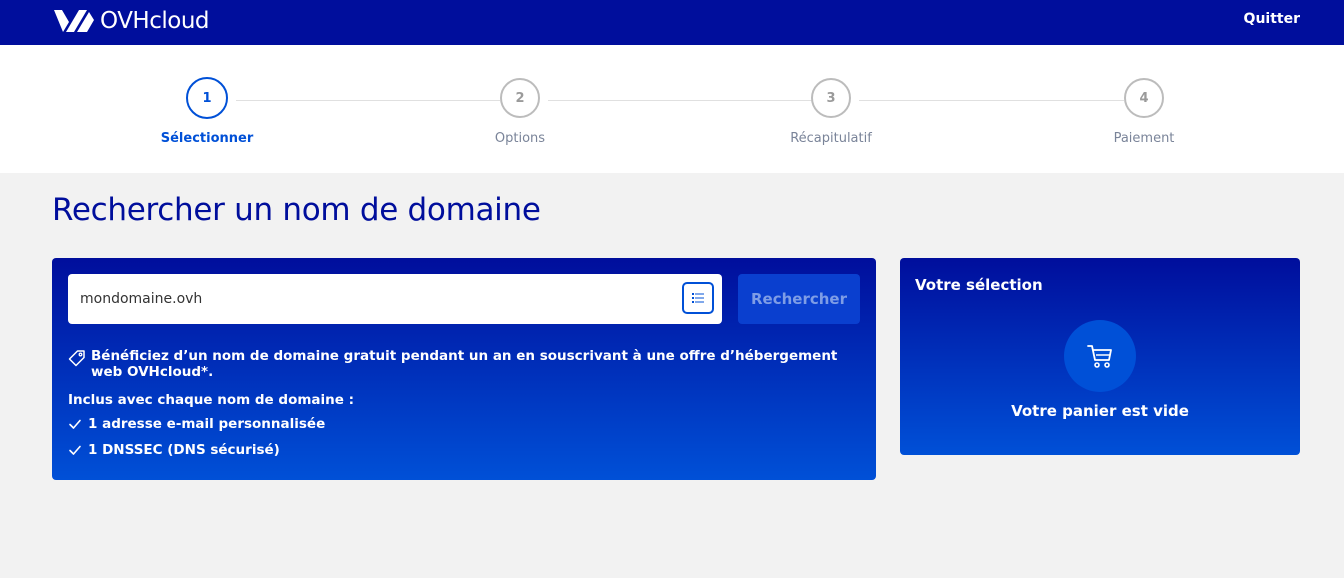 This screenshot has height=578, width=1344. What do you see at coordinates (1144, 98) in the screenshot?
I see `step-number: 4` at bounding box center [1144, 98].